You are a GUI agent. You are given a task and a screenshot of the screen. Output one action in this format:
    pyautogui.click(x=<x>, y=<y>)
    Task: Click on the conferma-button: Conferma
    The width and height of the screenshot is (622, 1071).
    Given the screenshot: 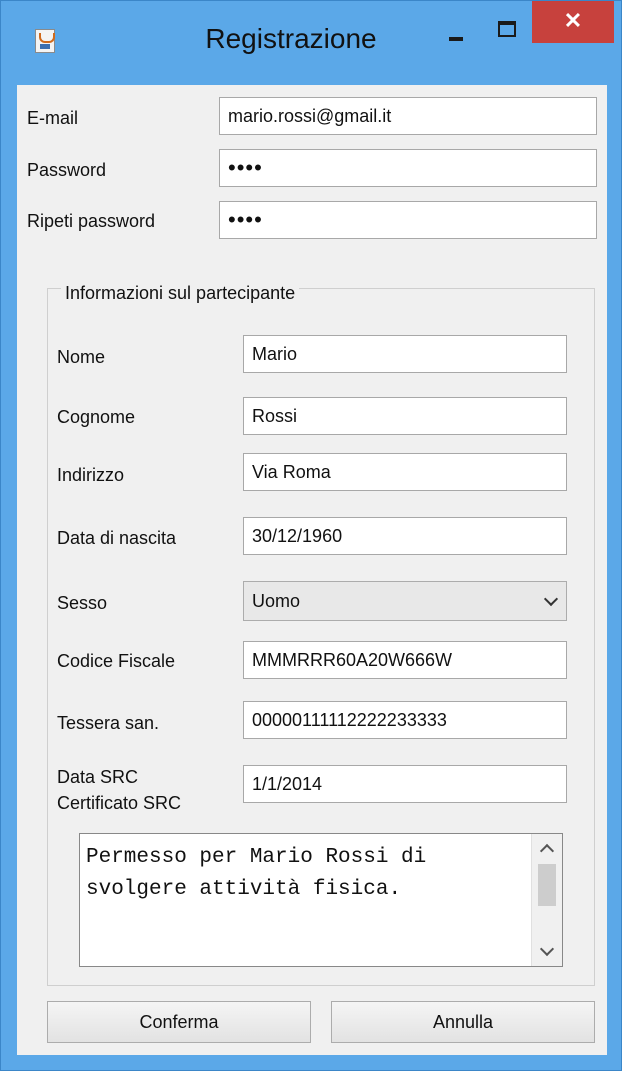 What is the action you would take?
    pyautogui.click(x=179, y=1022)
    